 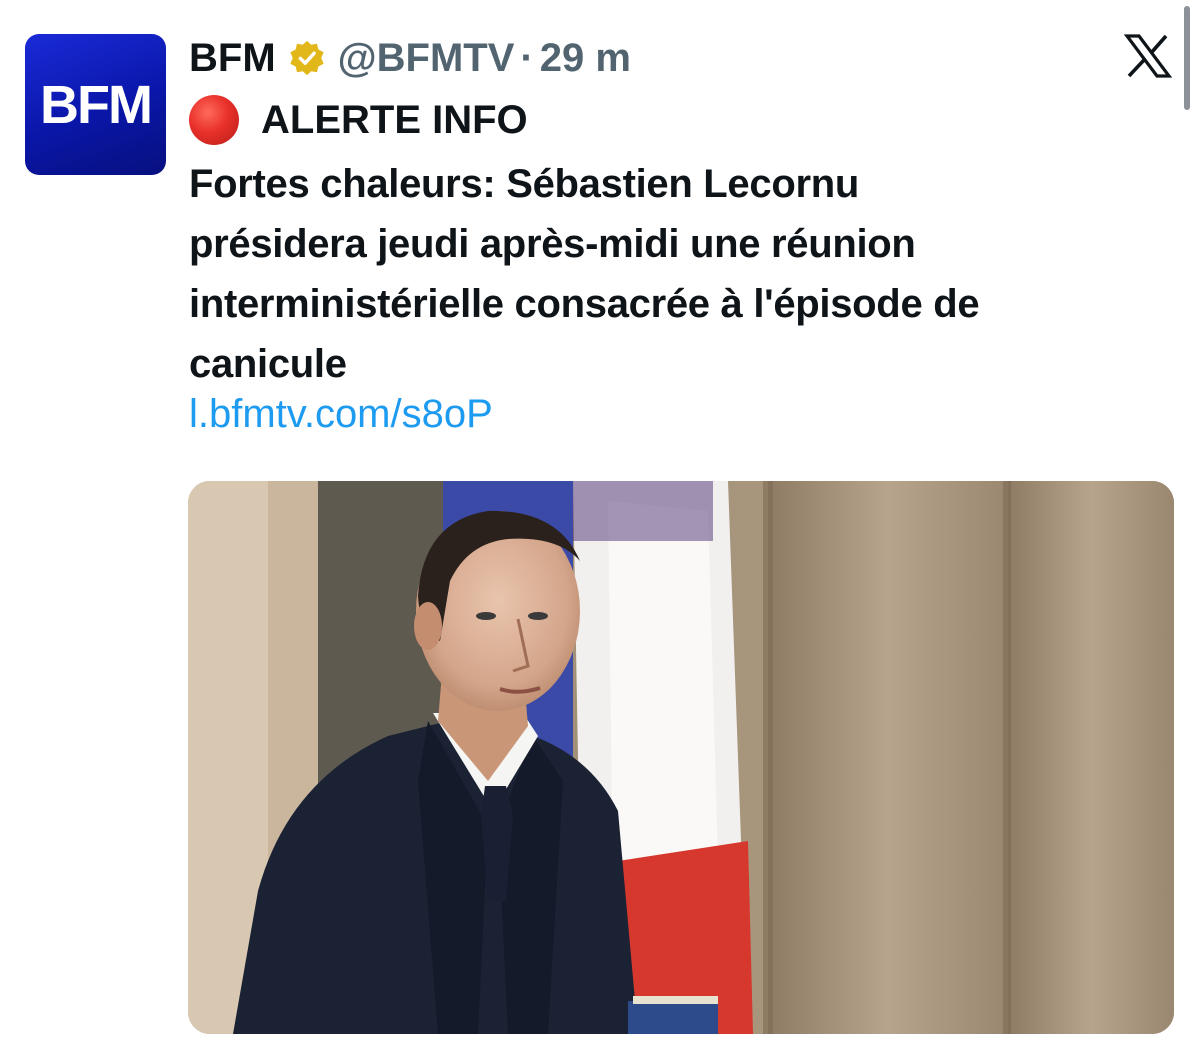 What do you see at coordinates (1148, 56) in the screenshot?
I see `x-logo-icon` at bounding box center [1148, 56].